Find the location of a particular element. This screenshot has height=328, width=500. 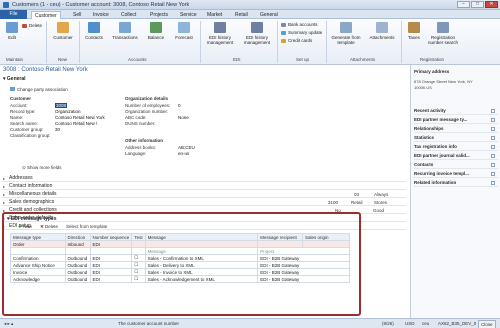

message-cell: Sales - Invoice to XML is located at coordinates (201, 272).